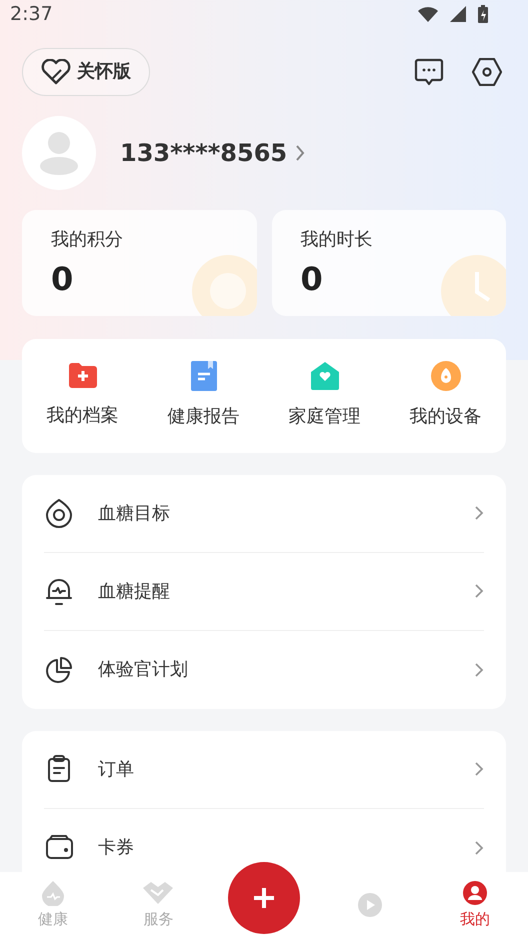 This screenshot has height=938, width=528. What do you see at coordinates (337, 240) in the screenshot?
I see `stat-label: 我的时长` at bounding box center [337, 240].